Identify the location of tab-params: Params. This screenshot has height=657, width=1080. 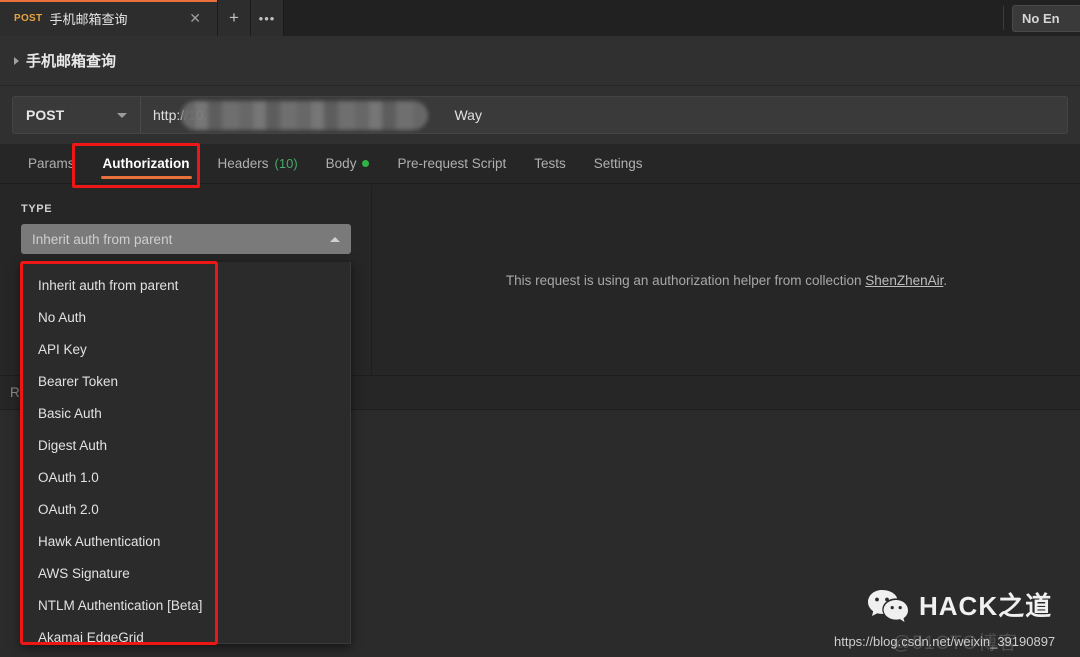
(51, 163).